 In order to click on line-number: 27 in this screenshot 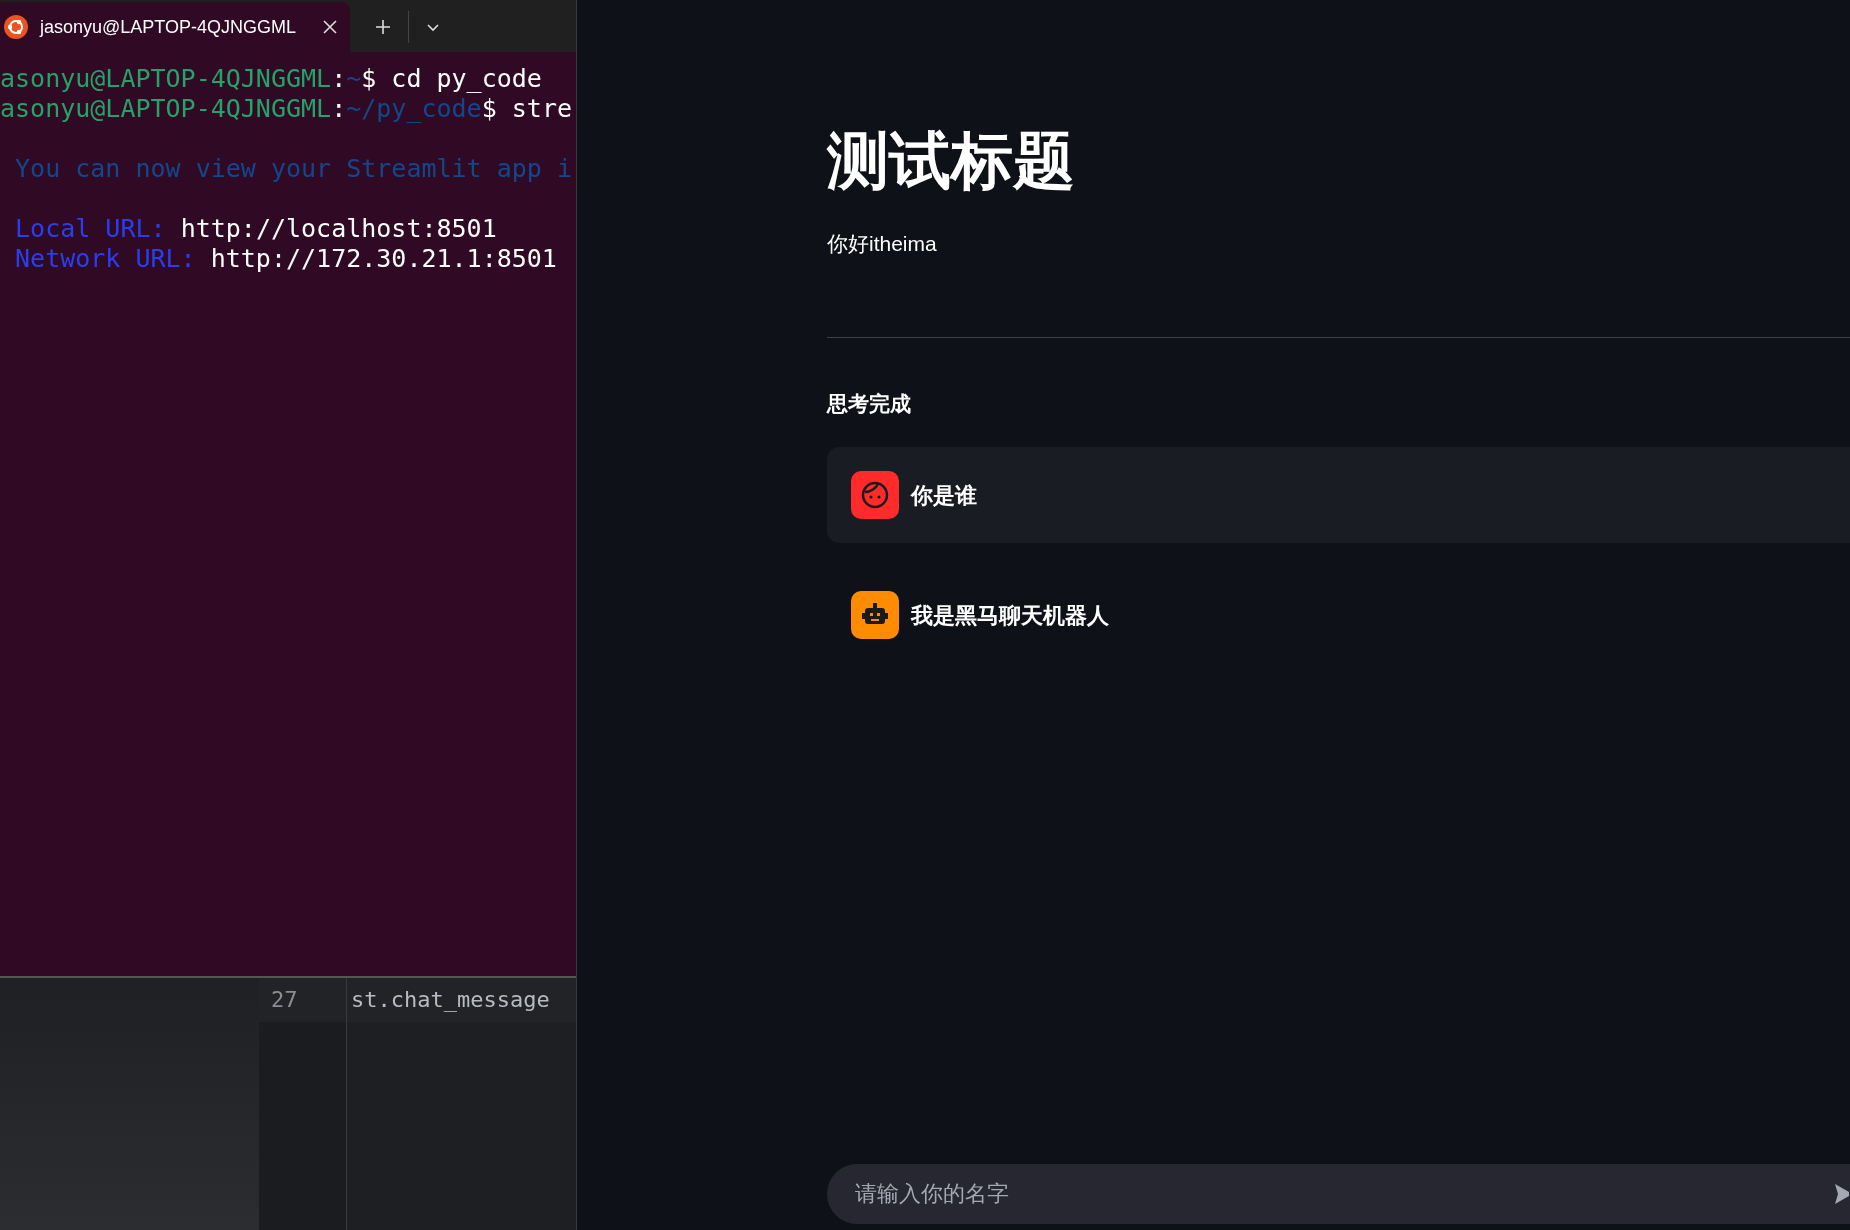, I will do `click(302, 1000)`.